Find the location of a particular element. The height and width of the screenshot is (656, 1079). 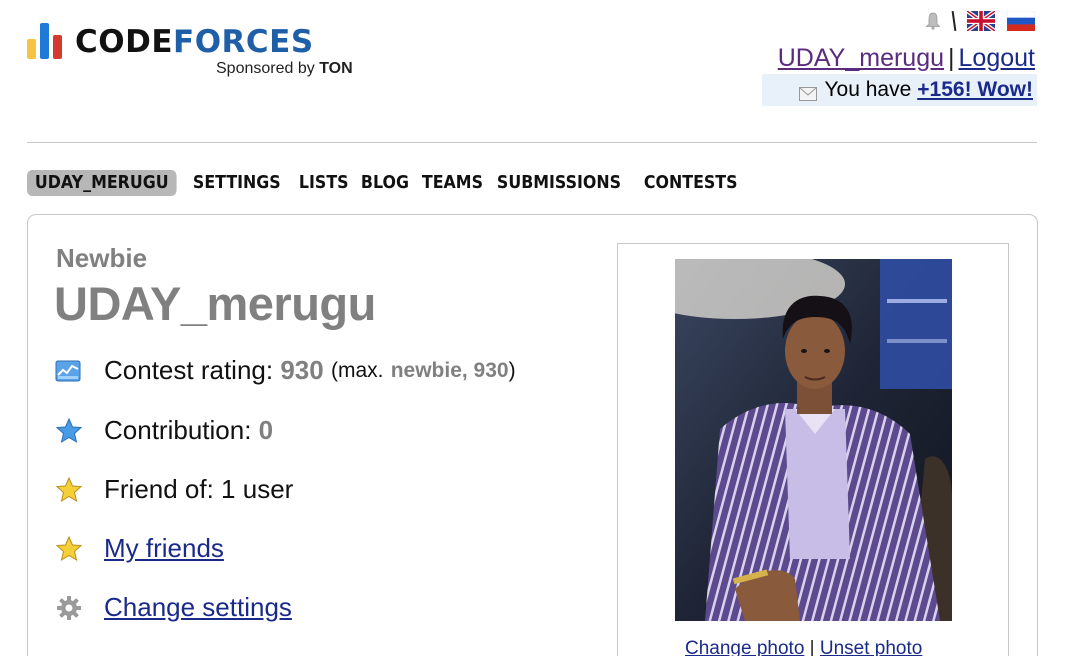

tab-contests: CONTESTS is located at coordinates (690, 183).